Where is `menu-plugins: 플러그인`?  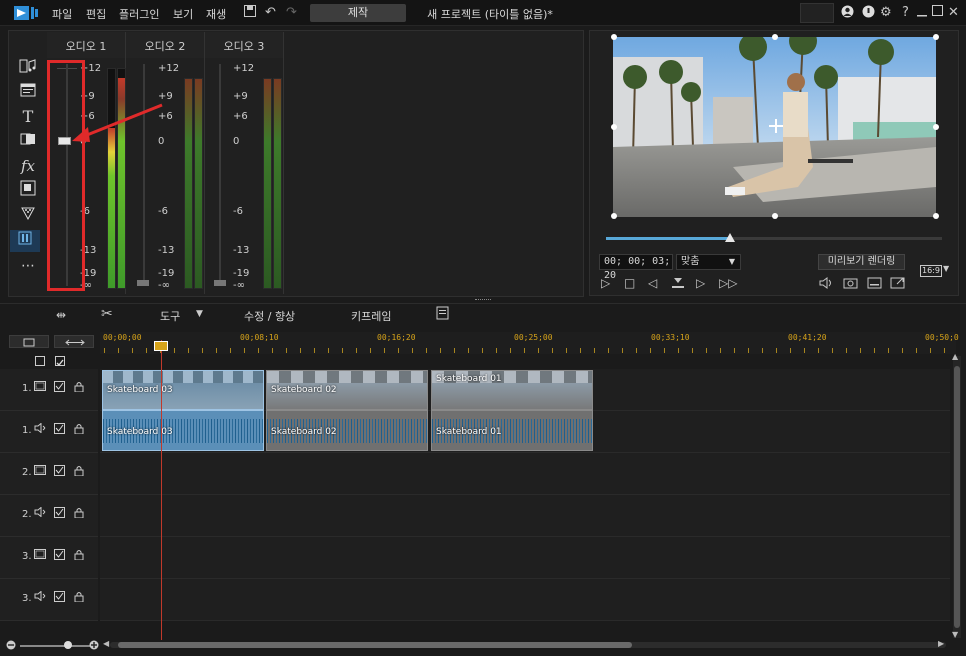
menu-plugins: 플러그인 is located at coordinates (139, 14).